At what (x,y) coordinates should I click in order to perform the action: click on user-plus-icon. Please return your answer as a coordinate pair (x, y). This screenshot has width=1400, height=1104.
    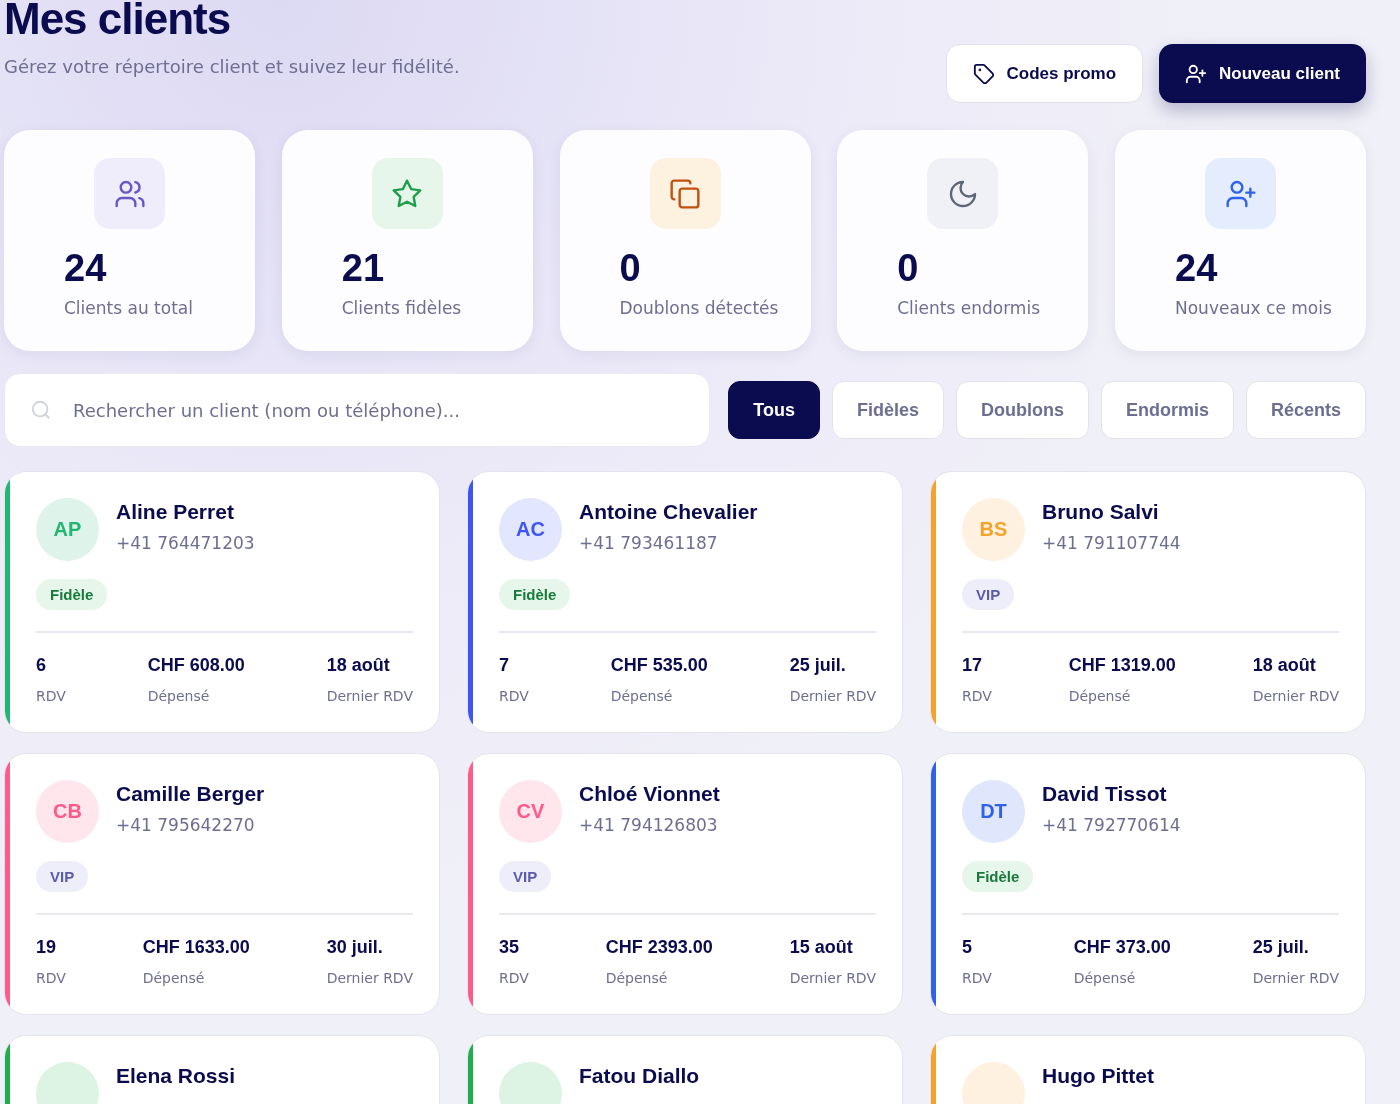
    Looking at the image, I should click on (1196, 73).